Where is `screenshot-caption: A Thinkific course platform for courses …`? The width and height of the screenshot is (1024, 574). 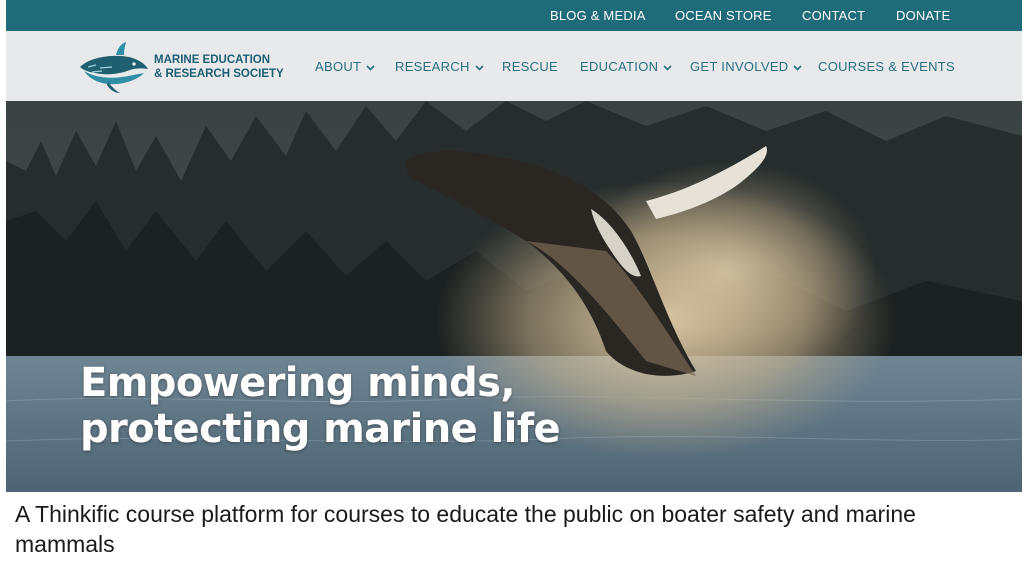
screenshot-caption: A Thinkific course platform for courses … is located at coordinates (465, 529).